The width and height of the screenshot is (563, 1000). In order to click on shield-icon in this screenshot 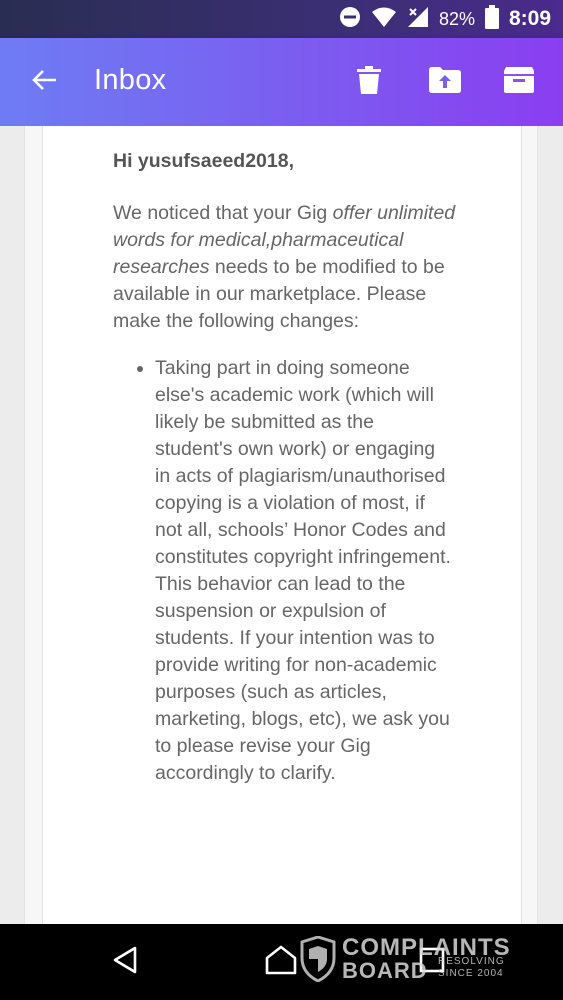, I will do `click(318, 961)`.